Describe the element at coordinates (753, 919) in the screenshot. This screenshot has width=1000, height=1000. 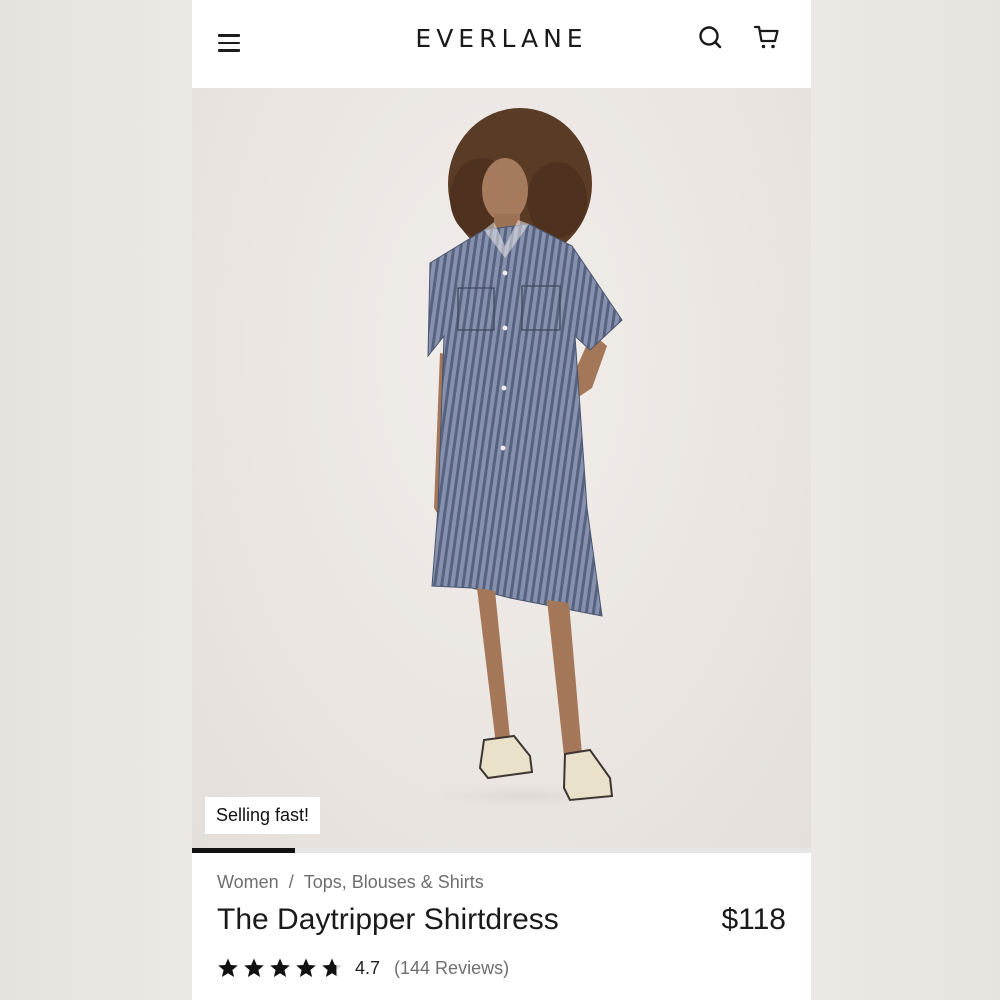
I see `product-price: $118` at that location.